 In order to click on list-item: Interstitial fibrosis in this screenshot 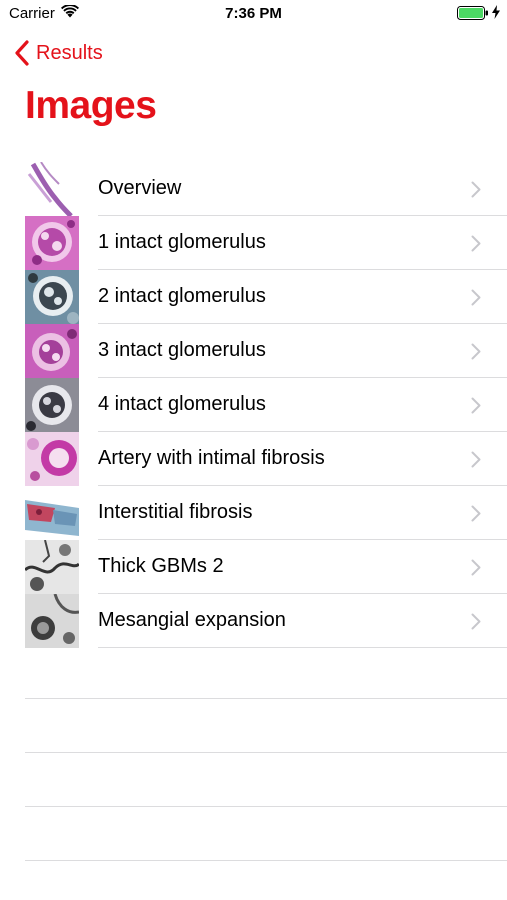, I will do `click(253, 513)`.